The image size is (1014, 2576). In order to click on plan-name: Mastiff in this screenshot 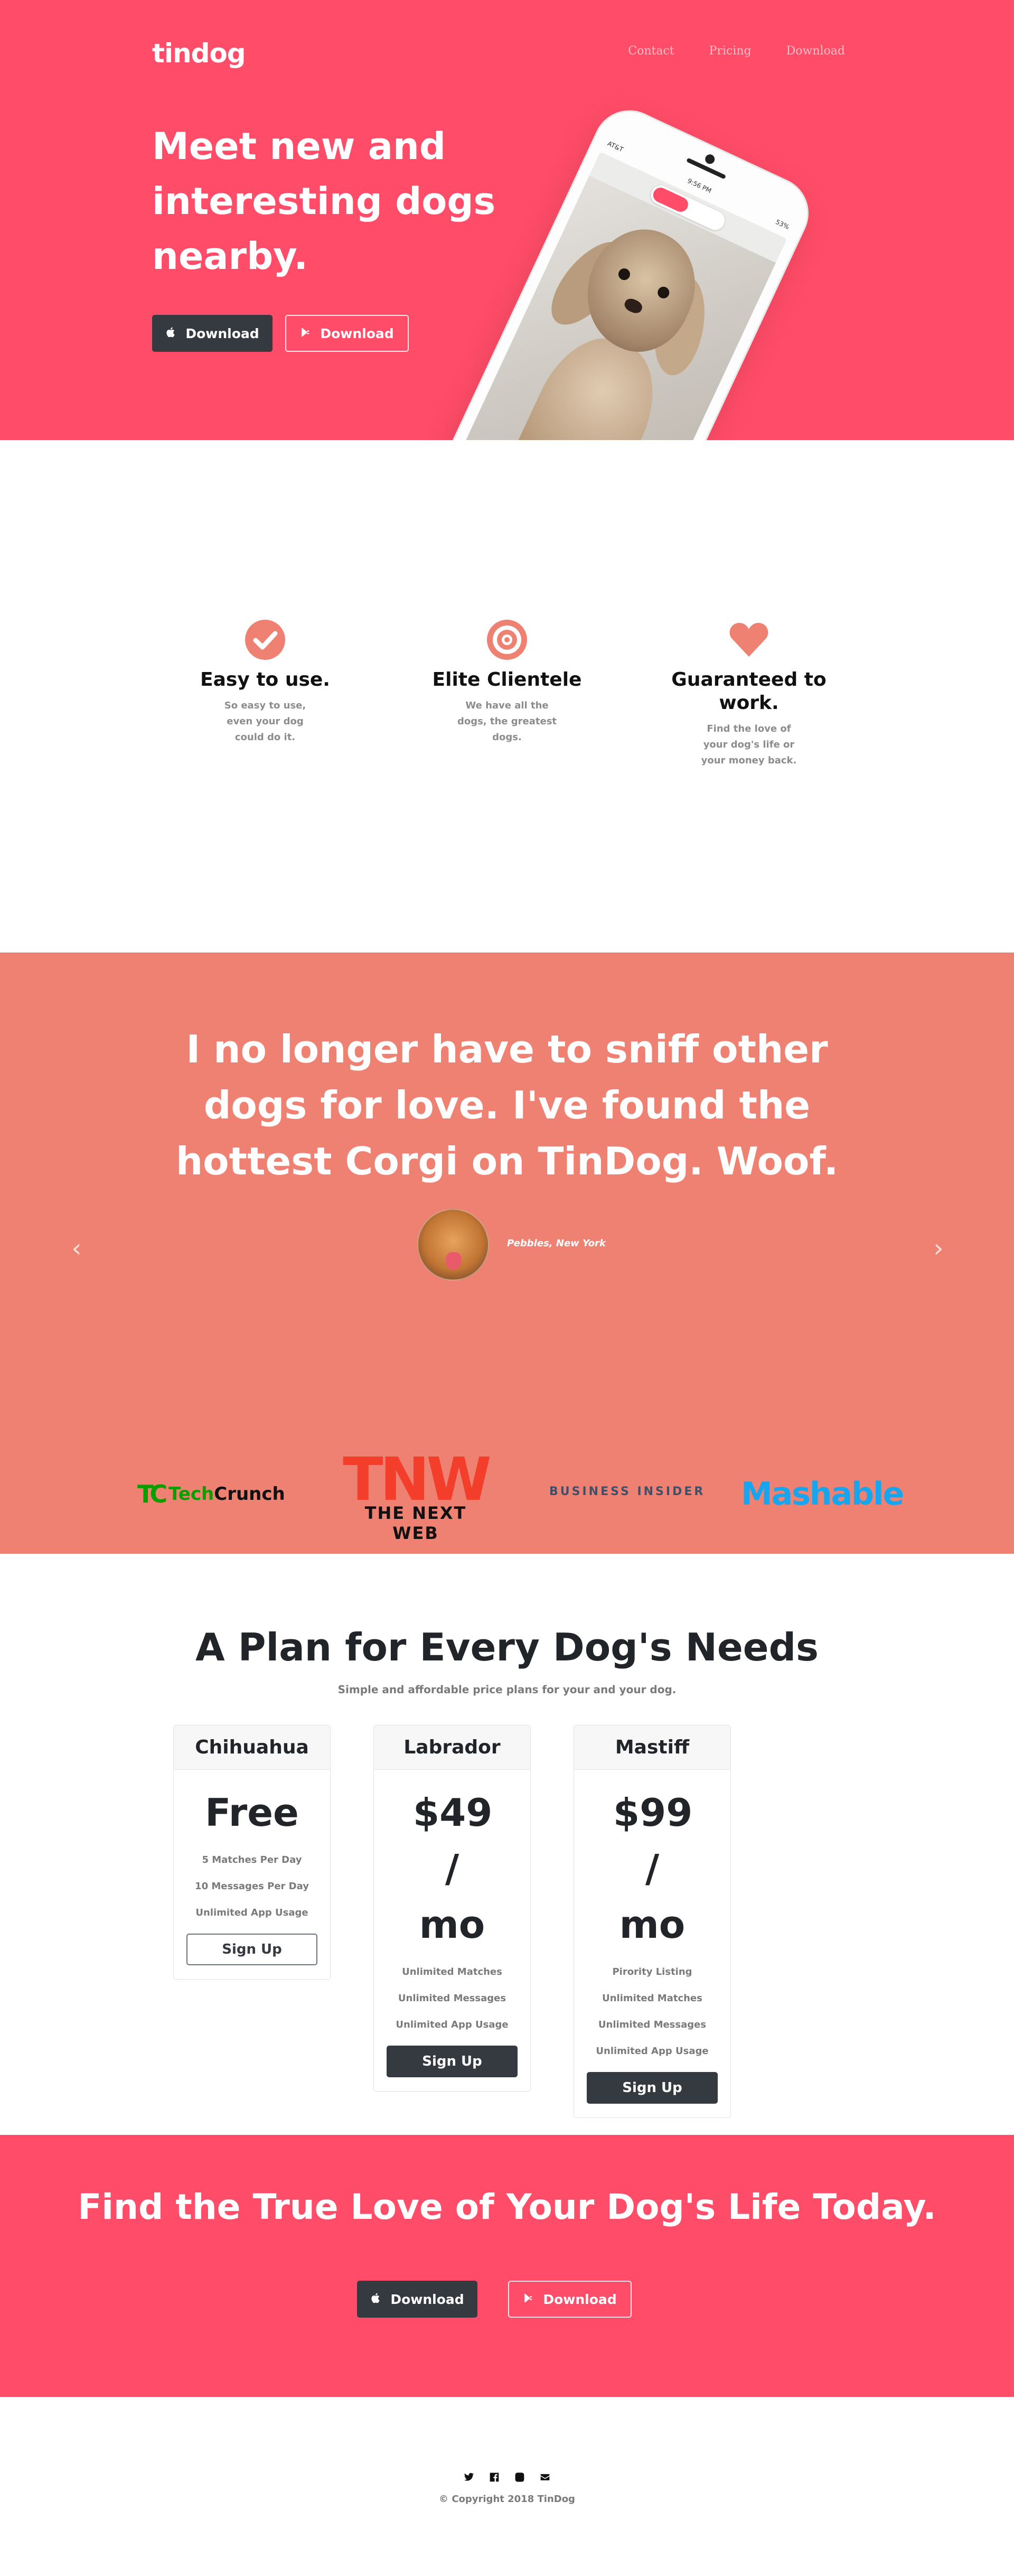, I will do `click(652, 1747)`.